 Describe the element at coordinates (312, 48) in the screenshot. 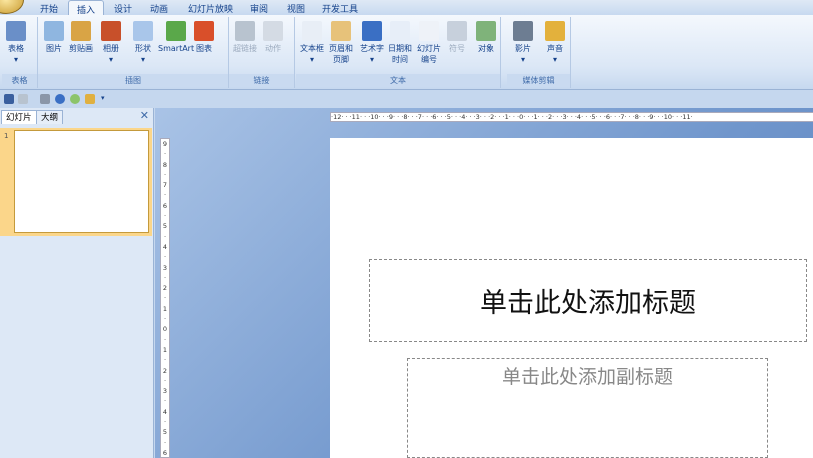

I see `button-label: 文本框` at that location.